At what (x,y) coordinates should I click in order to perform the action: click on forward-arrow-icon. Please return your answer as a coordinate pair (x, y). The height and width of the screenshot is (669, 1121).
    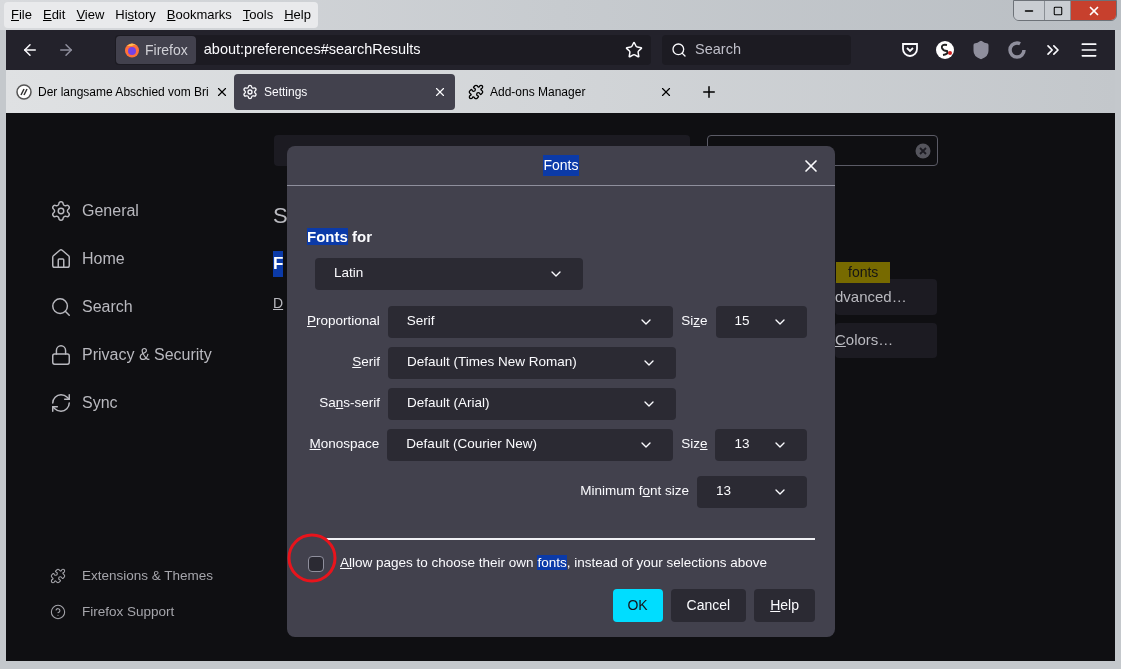
    Looking at the image, I should click on (66, 50).